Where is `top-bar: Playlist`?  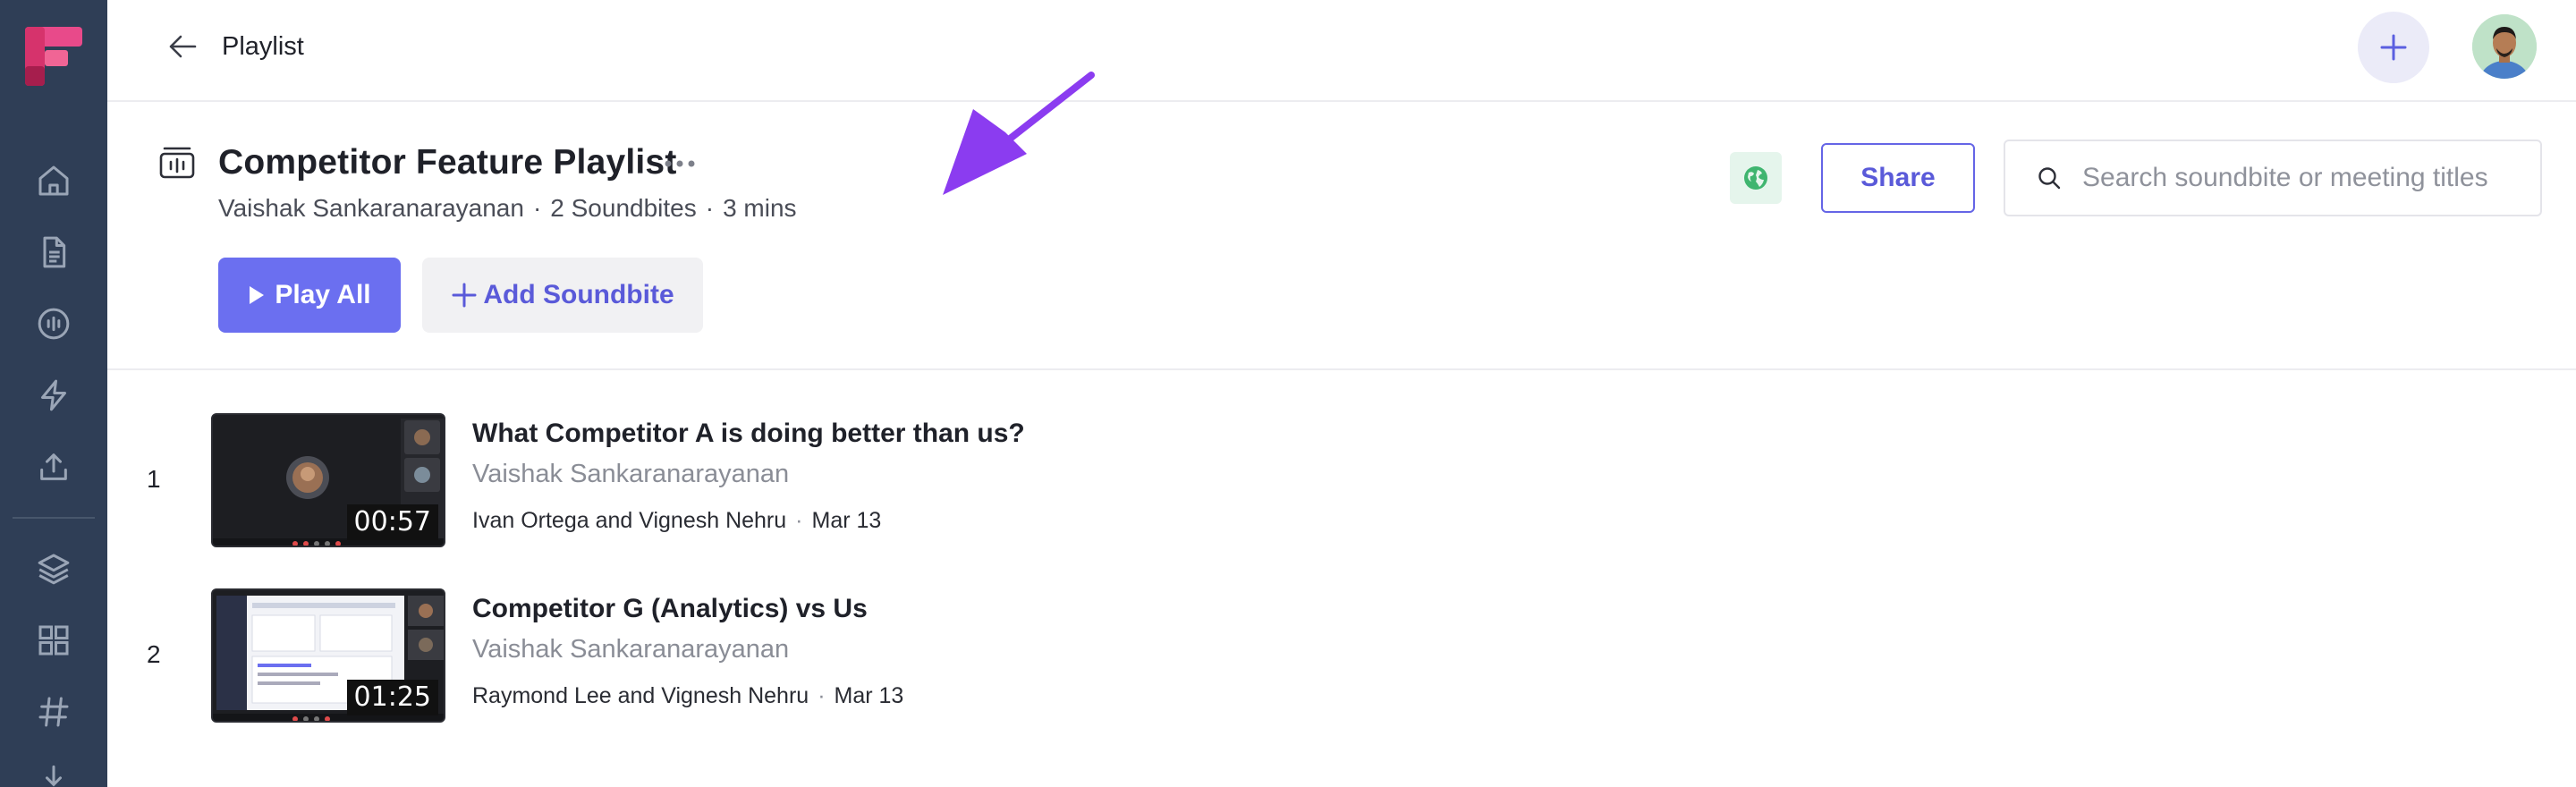 top-bar: Playlist is located at coordinates (1341, 51).